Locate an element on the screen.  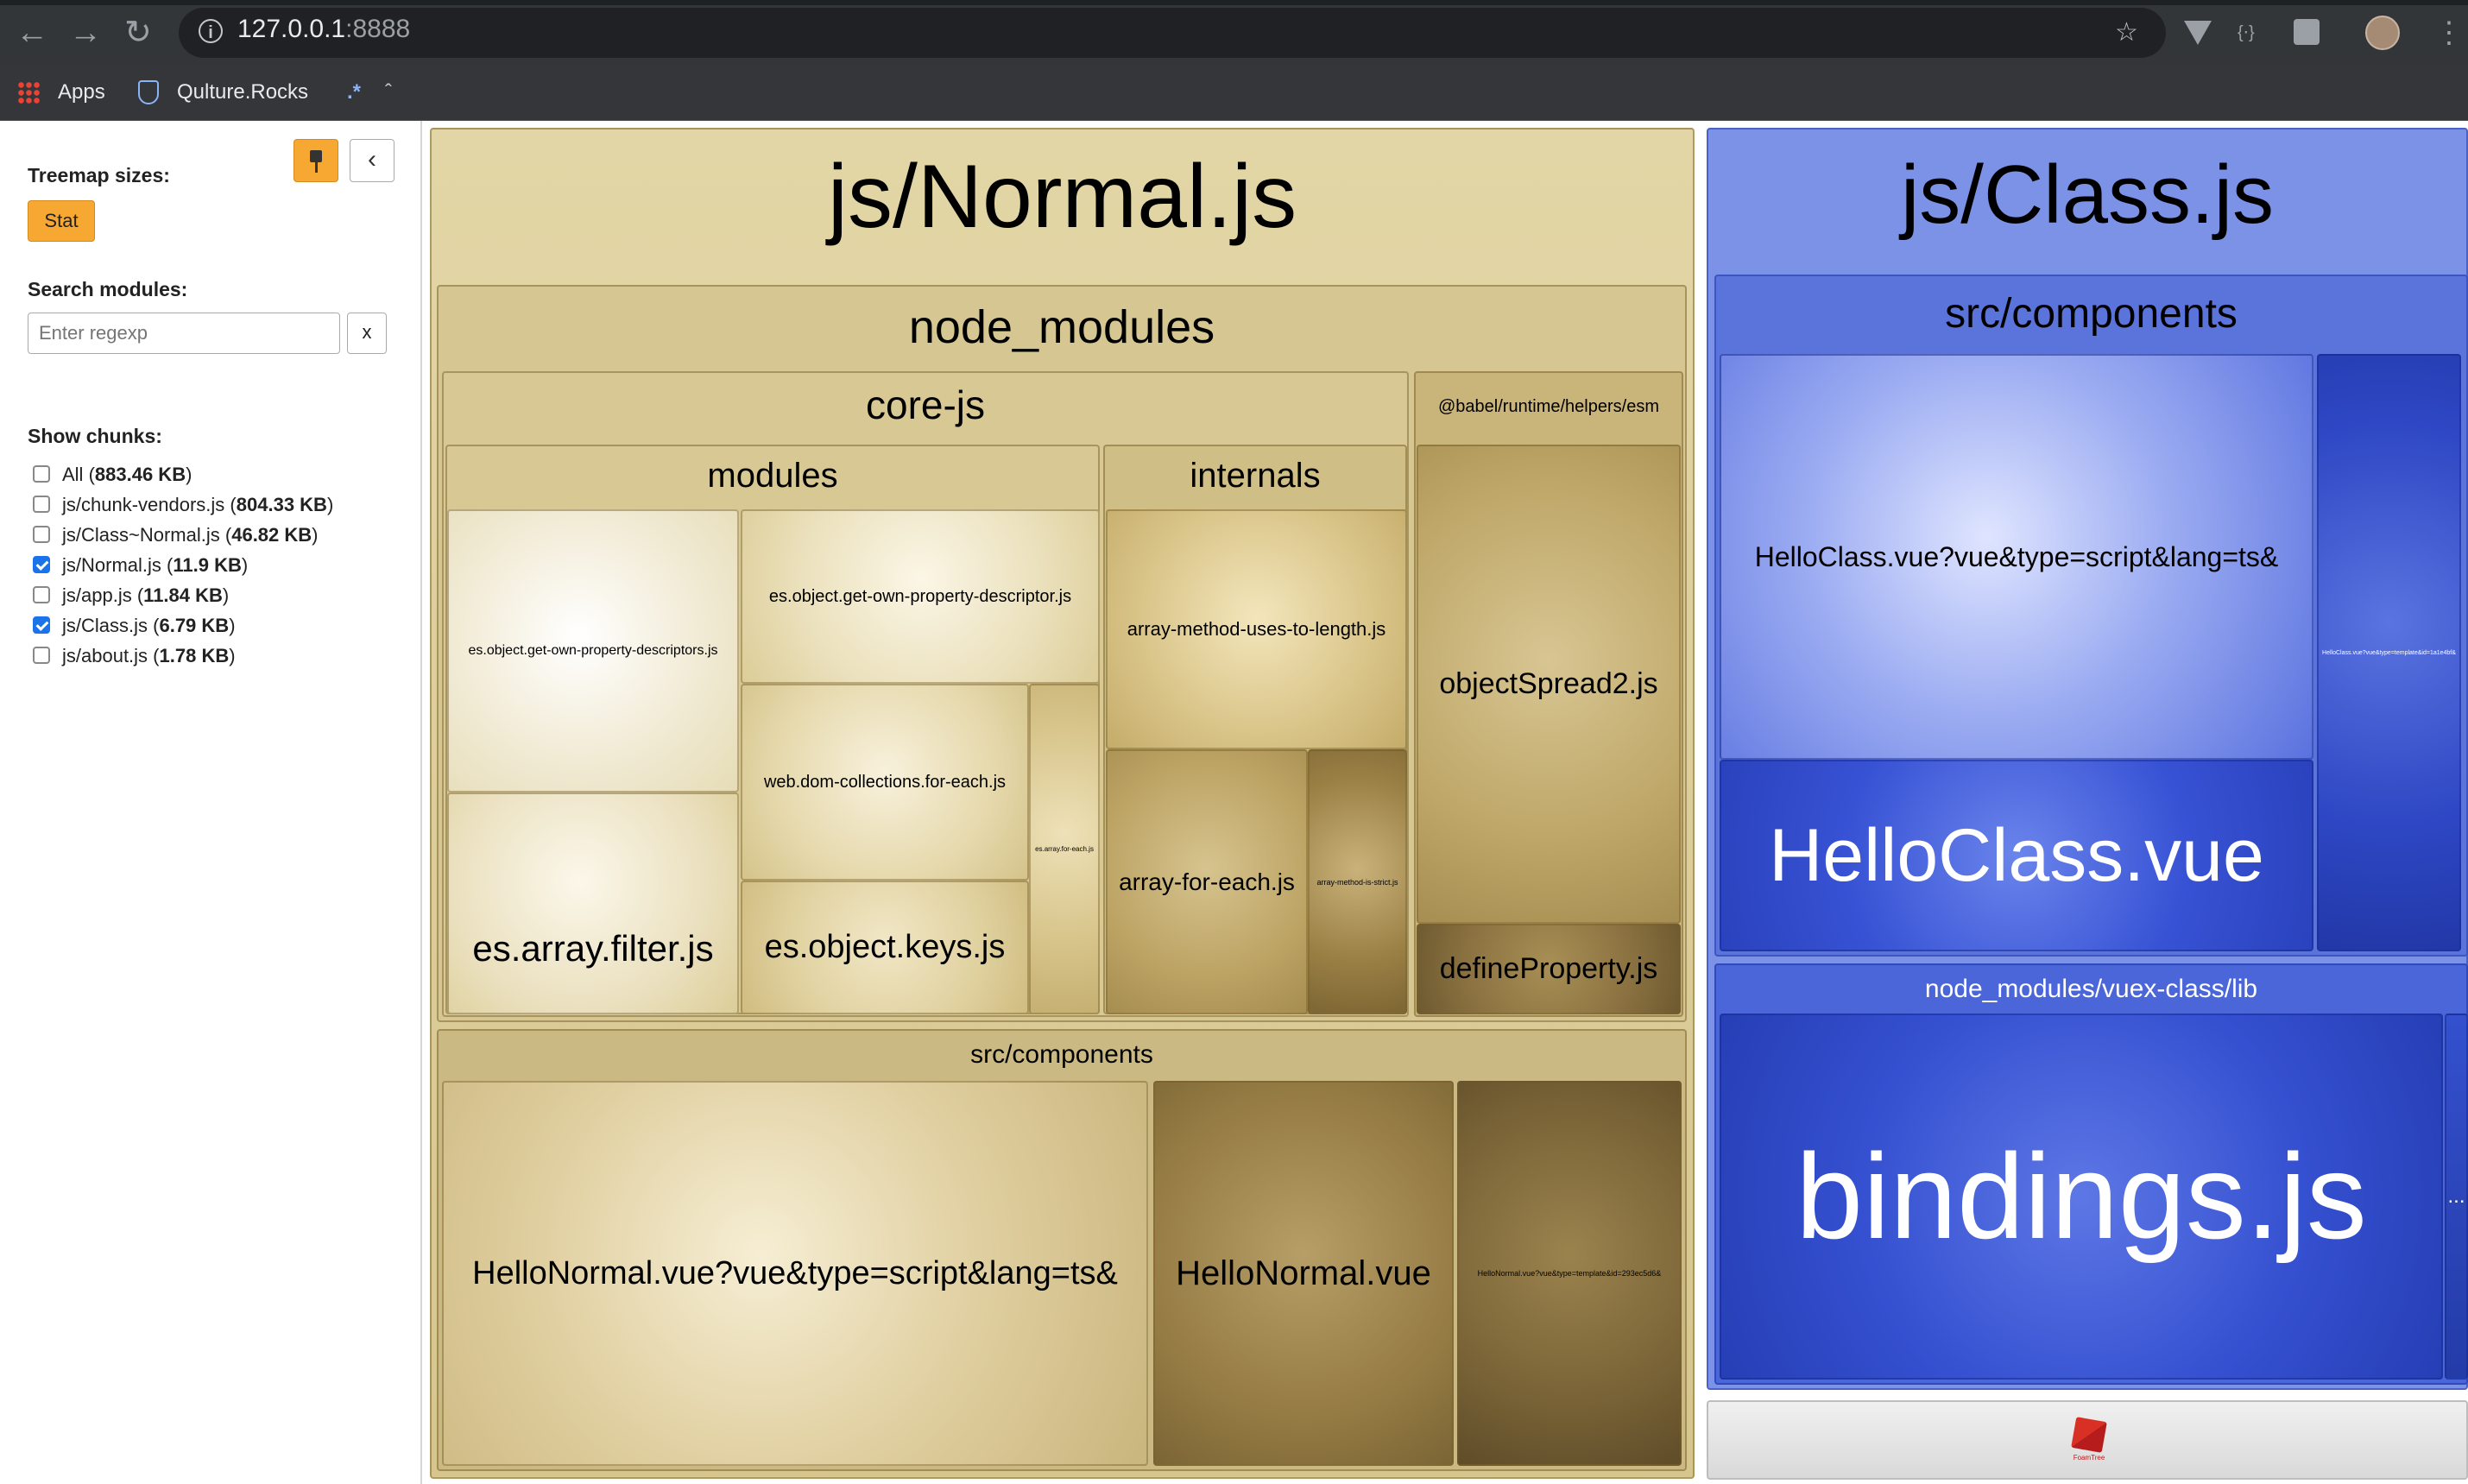
module-tile: HelloNormal.vue?vue&type=script&lang=ts& is located at coordinates (795, 1273).